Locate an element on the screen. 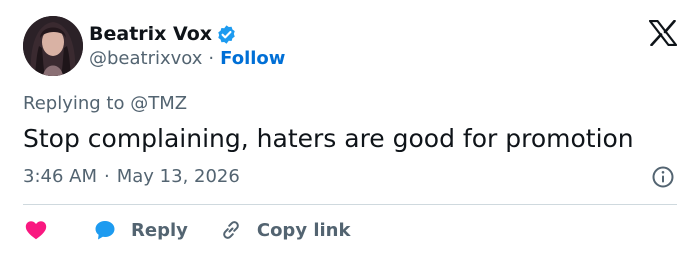  tweet-date: May 13, 2026 is located at coordinates (178, 177).